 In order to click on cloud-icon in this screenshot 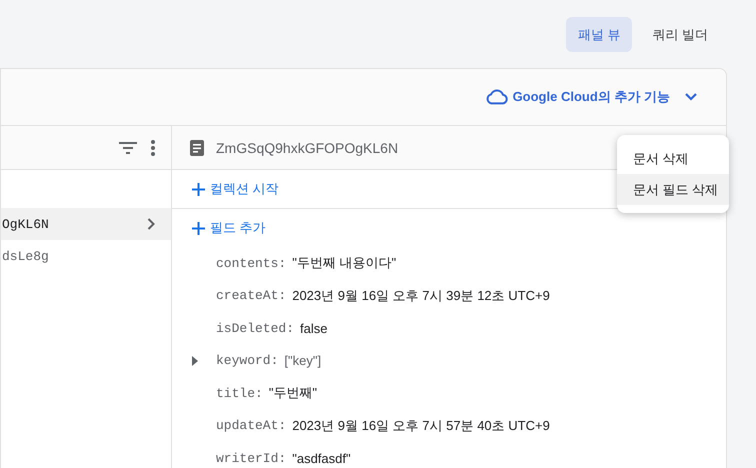, I will do `click(497, 97)`.